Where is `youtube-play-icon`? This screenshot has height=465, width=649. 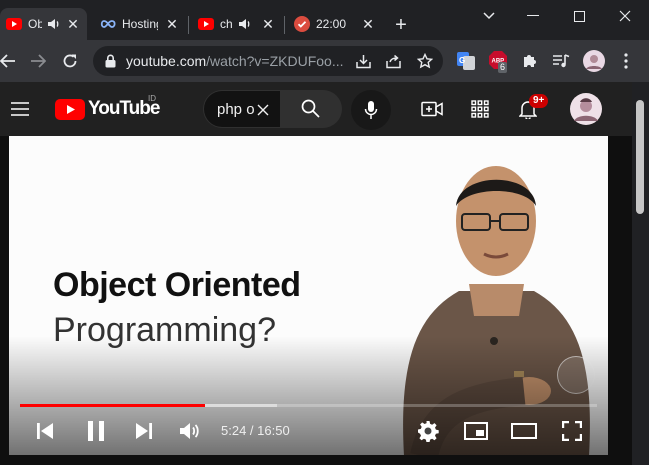
youtube-play-icon is located at coordinates (70, 109).